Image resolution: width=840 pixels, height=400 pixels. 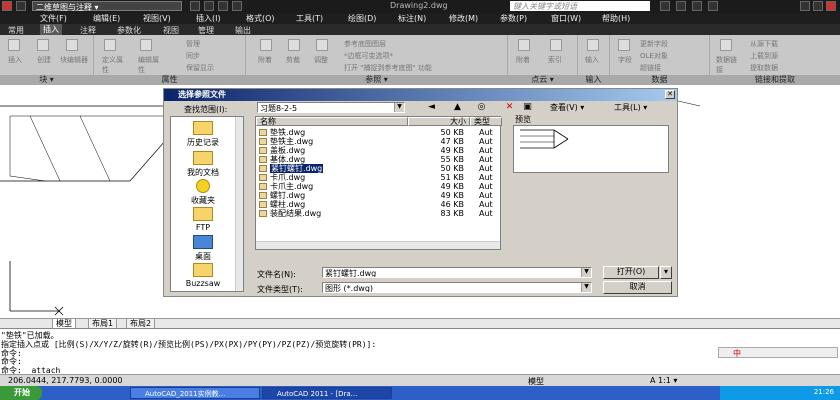 I want to click on file-row: 卡爪.dwg 51 KB Aut, so click(x=379, y=177).